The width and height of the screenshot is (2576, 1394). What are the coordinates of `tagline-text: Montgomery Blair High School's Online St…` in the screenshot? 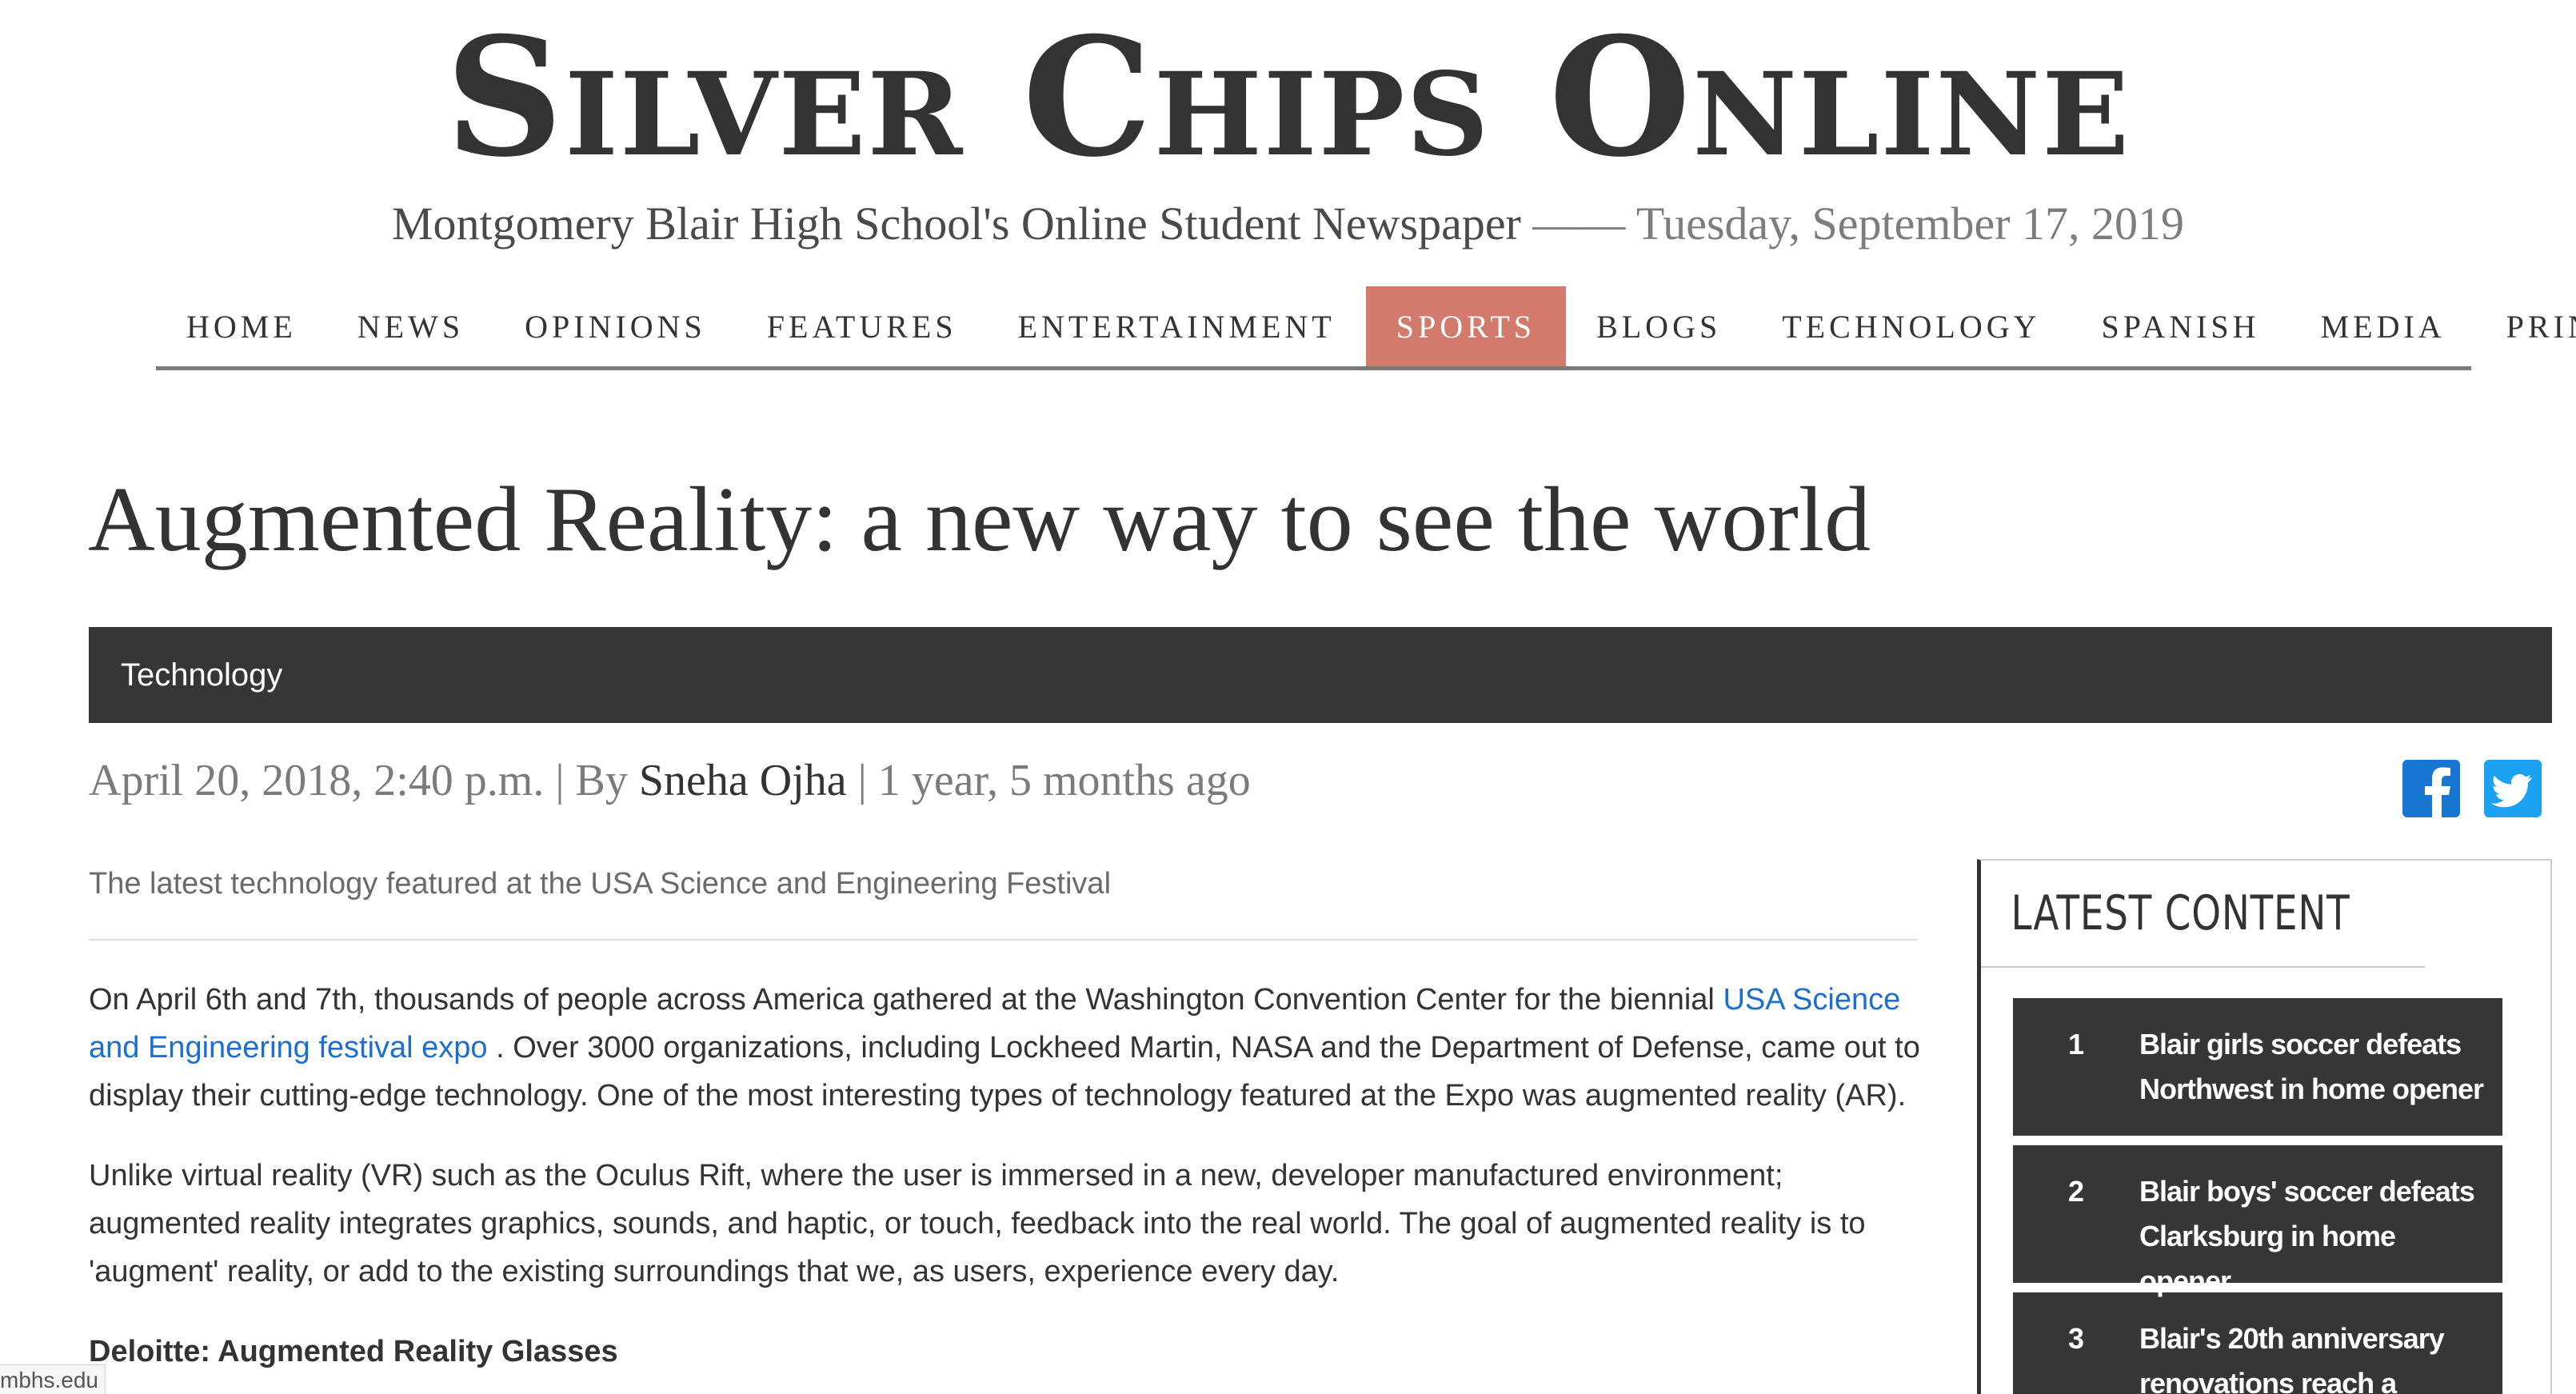 It's located at (956, 224).